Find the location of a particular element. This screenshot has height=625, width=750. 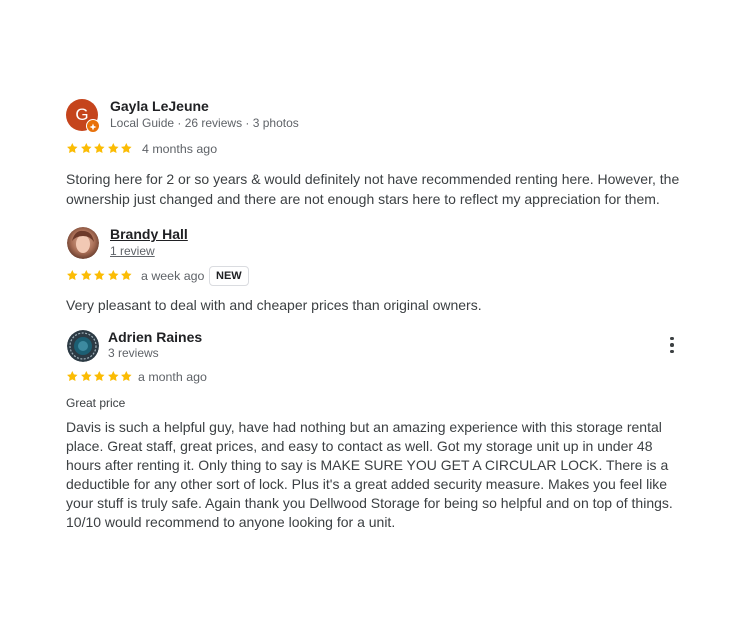

more-options-button is located at coordinates (672, 345).